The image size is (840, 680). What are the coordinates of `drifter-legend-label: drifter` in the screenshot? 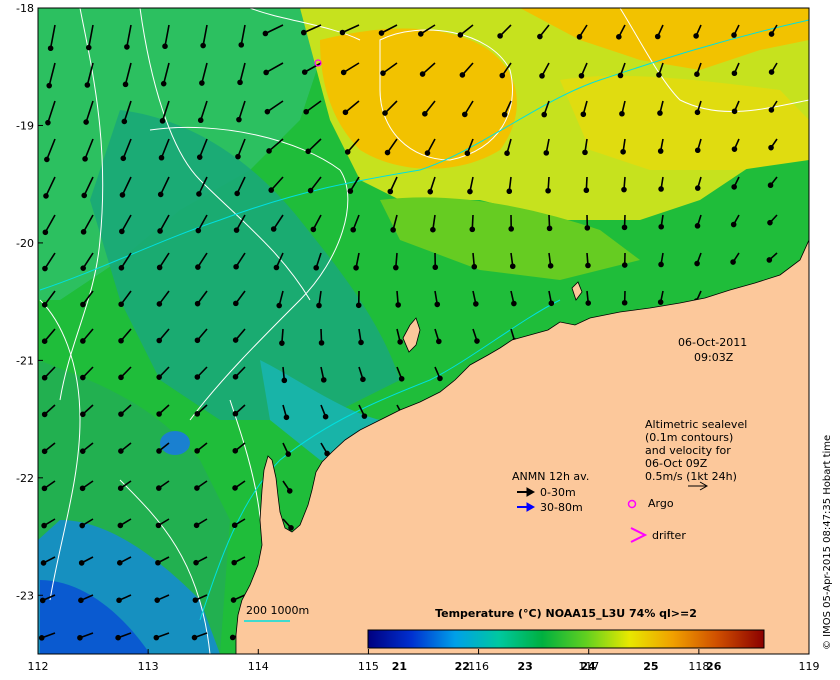 It's located at (669, 535).